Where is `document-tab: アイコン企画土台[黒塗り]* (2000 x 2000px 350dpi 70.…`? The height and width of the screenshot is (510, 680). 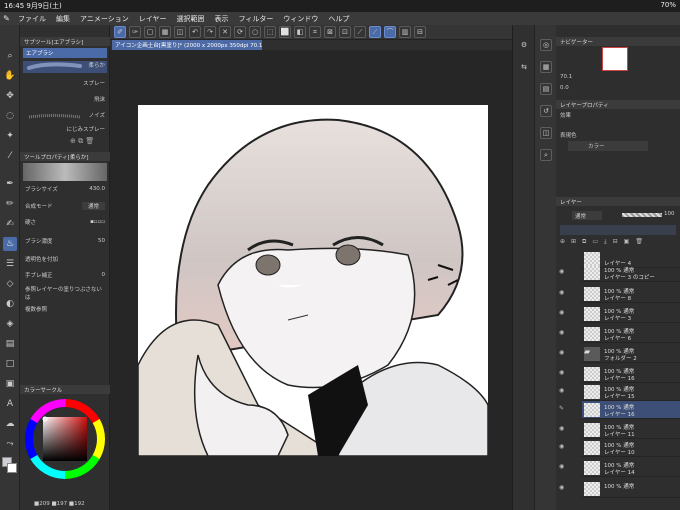 document-tab: アイコン企画土台[黒塗り]* (2000 x 2000px 350dpi 70.… is located at coordinates (187, 45).